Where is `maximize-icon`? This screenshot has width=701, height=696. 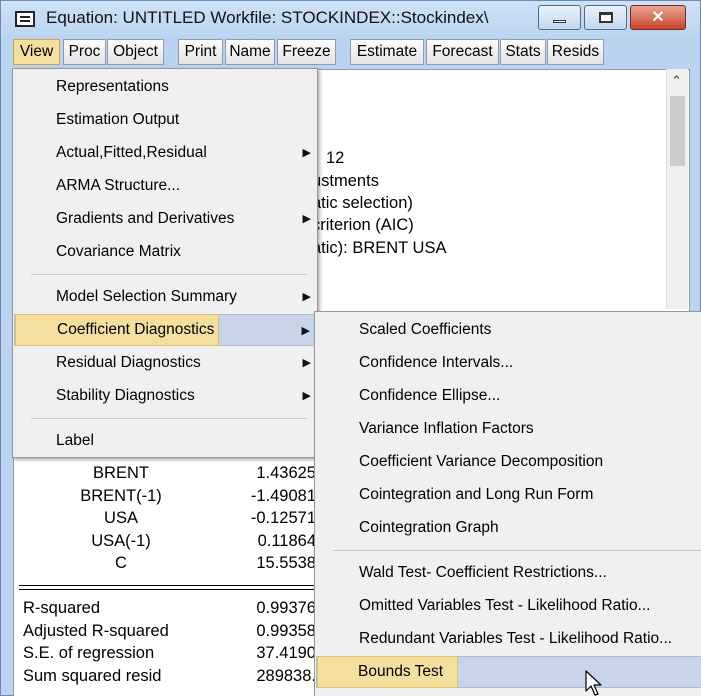
maximize-icon is located at coordinates (606, 17).